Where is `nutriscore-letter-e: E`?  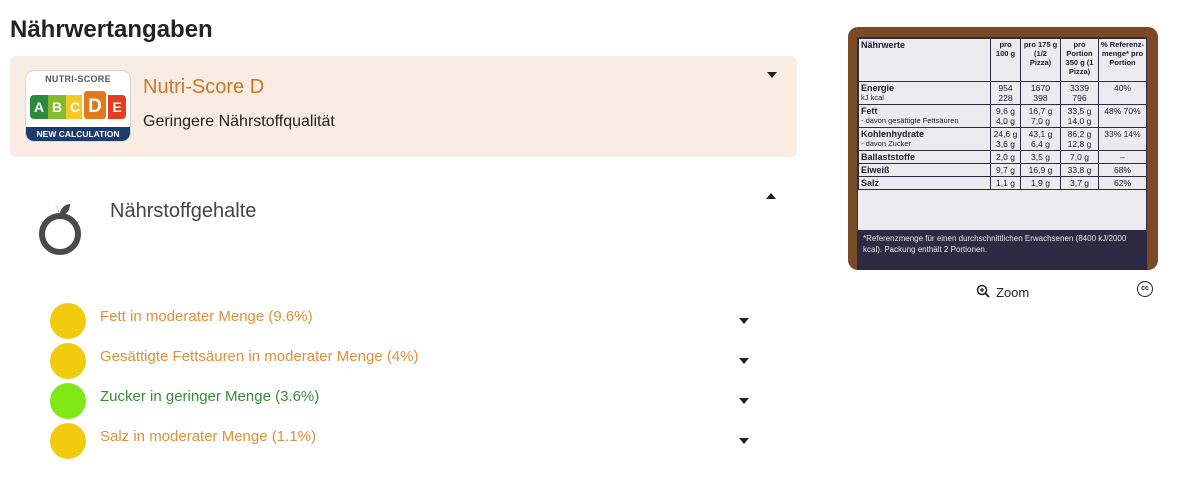 nutriscore-letter-e: E is located at coordinates (117, 107).